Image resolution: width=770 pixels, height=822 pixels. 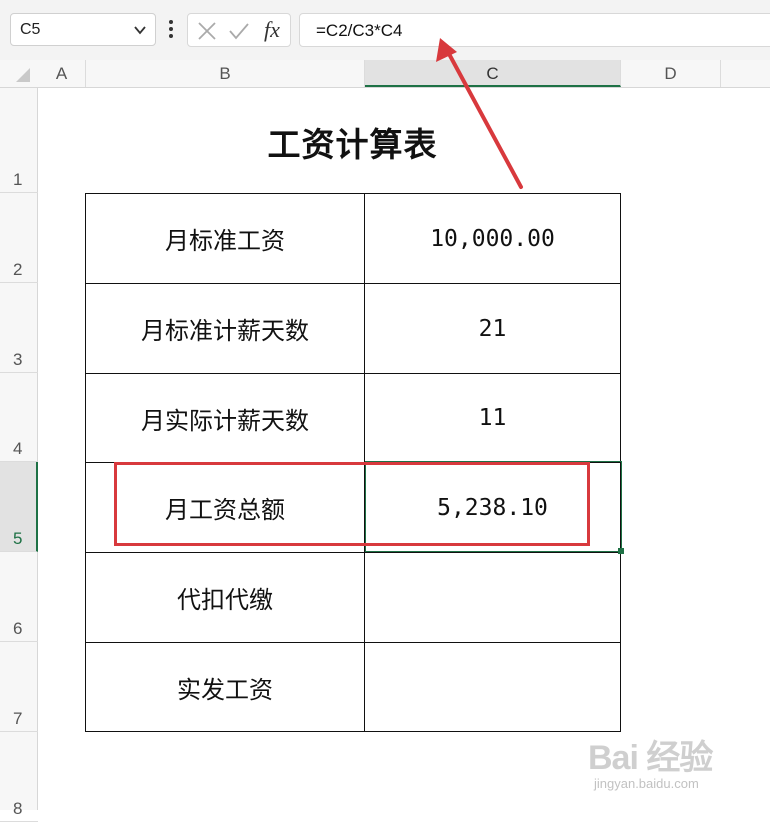 I want to click on row-header-6: 6, so click(x=19, y=597).